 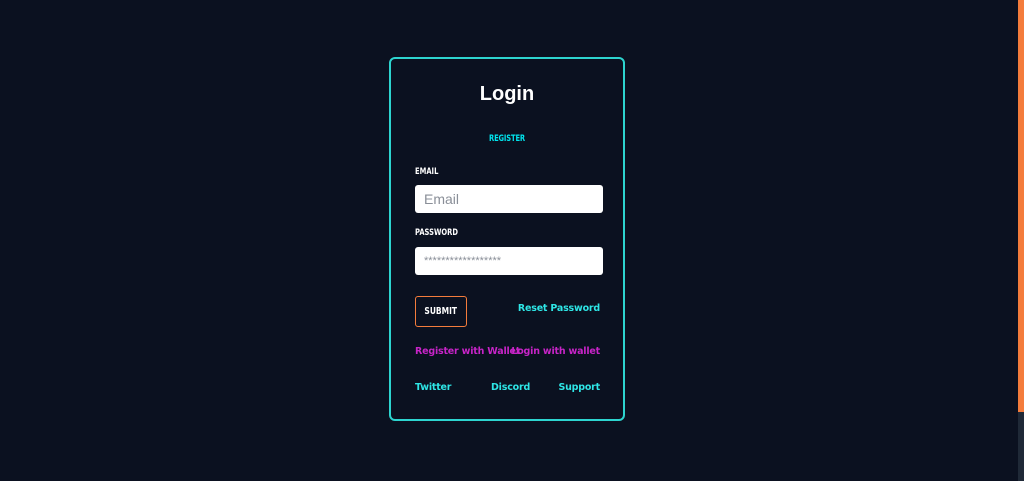 I want to click on twitter-link: Twitter, so click(x=433, y=387).